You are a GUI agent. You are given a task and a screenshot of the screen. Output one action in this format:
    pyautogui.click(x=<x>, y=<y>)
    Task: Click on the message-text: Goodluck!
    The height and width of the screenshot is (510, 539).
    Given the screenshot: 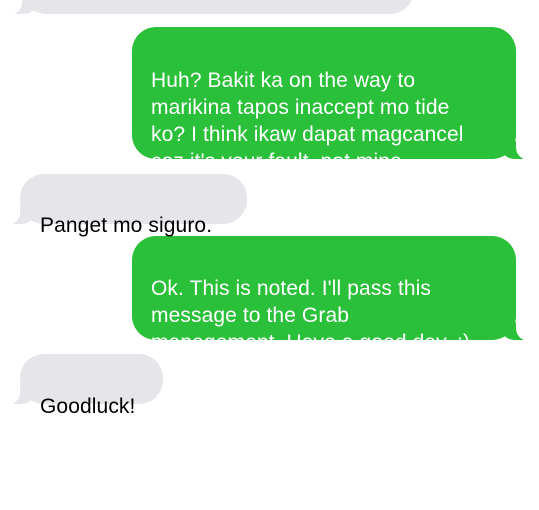 What is the action you would take?
    pyautogui.click(x=88, y=406)
    